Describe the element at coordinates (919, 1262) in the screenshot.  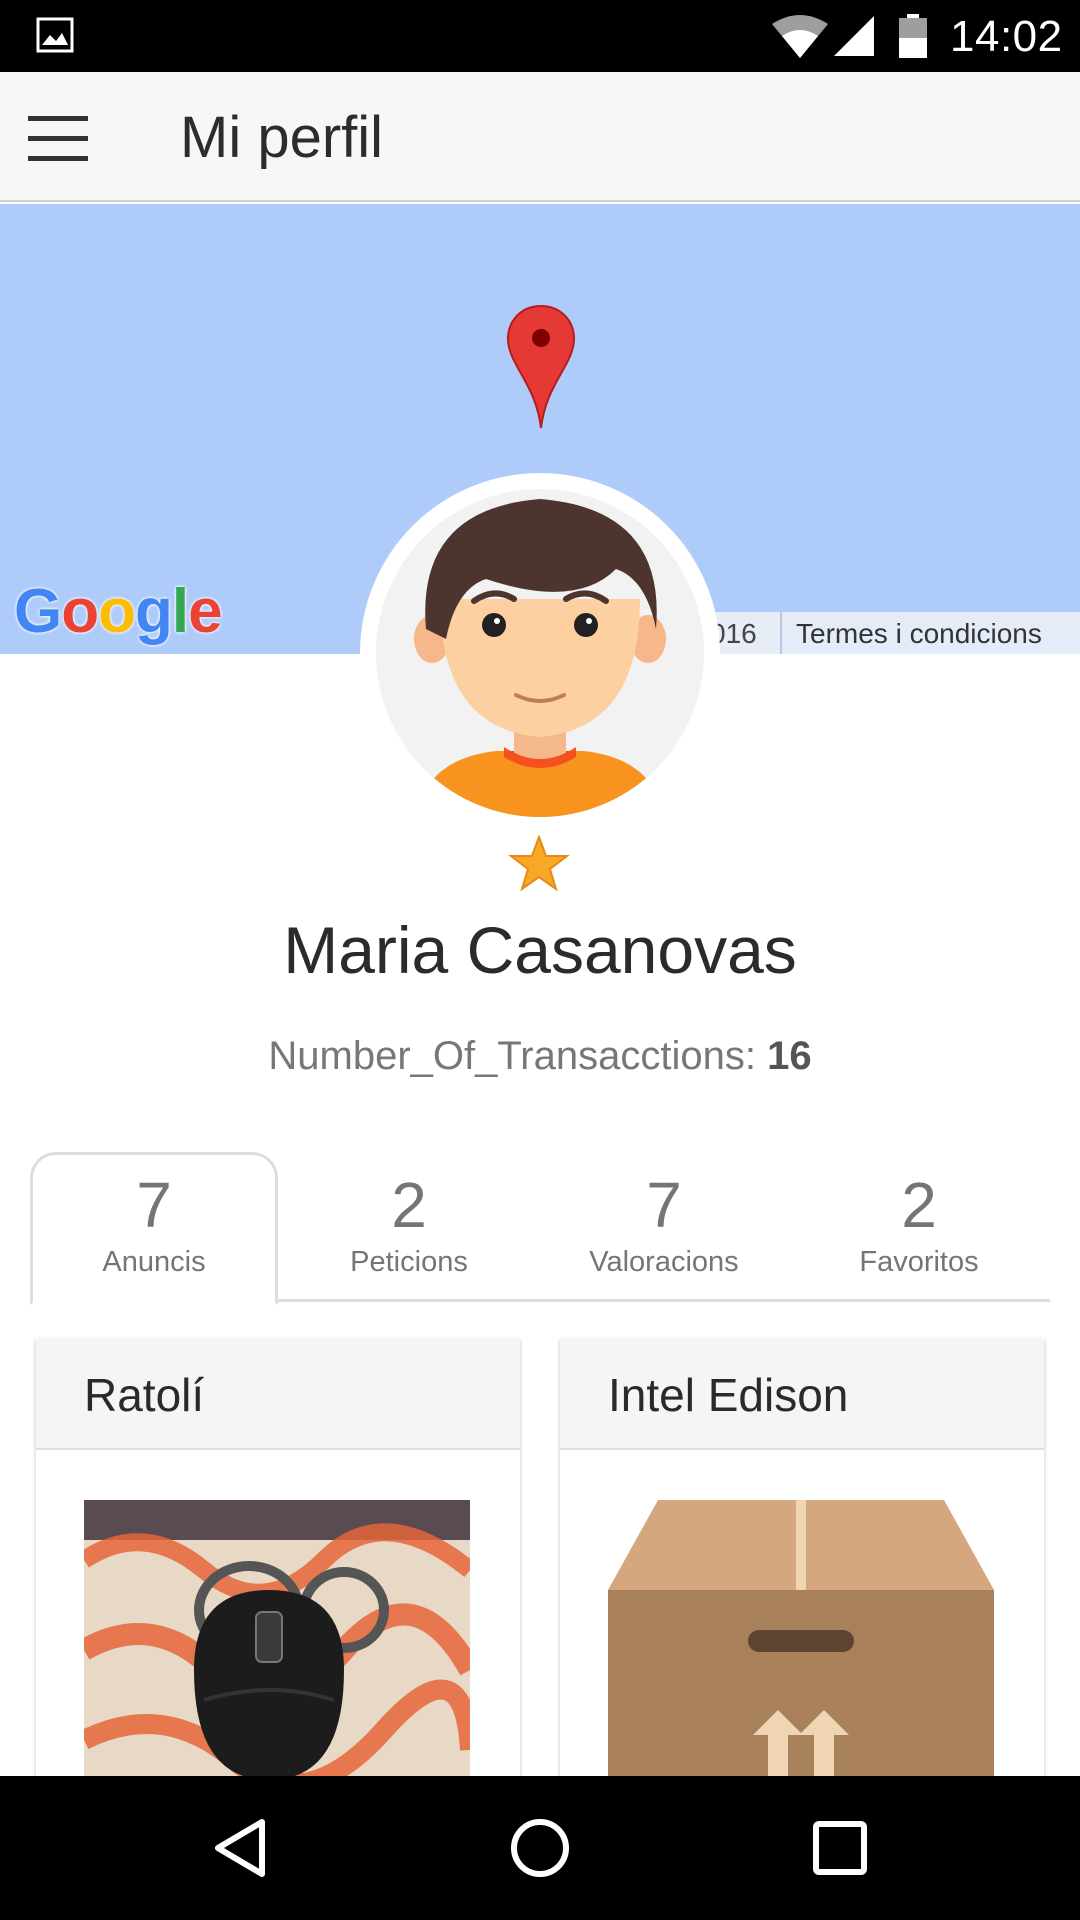
I see `tab-label: Favoritos` at that location.